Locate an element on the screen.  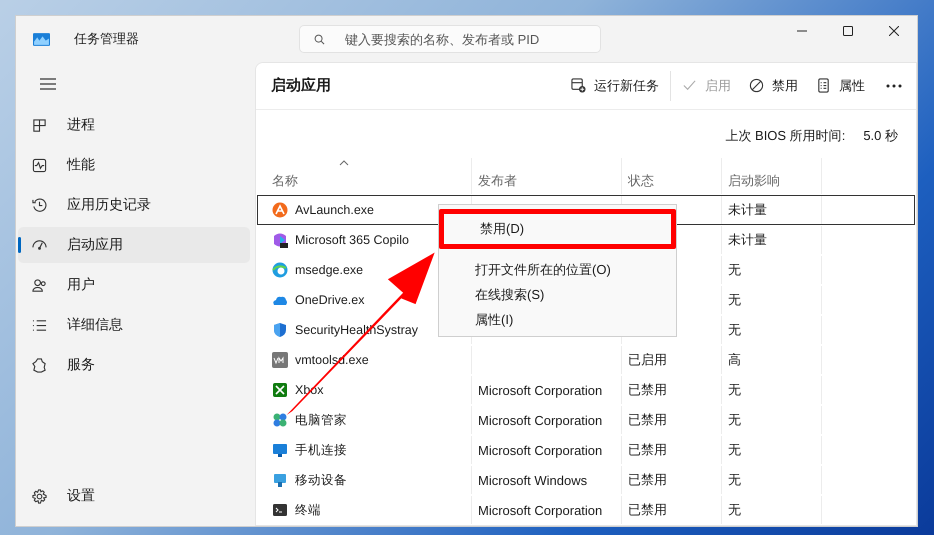
close-icon is located at coordinates (894, 31).